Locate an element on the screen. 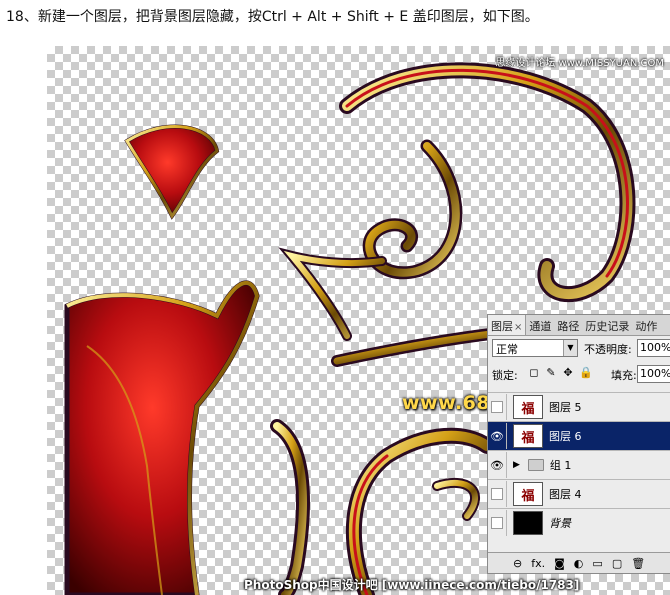  layer-name: 背景 is located at coordinates (560, 523).